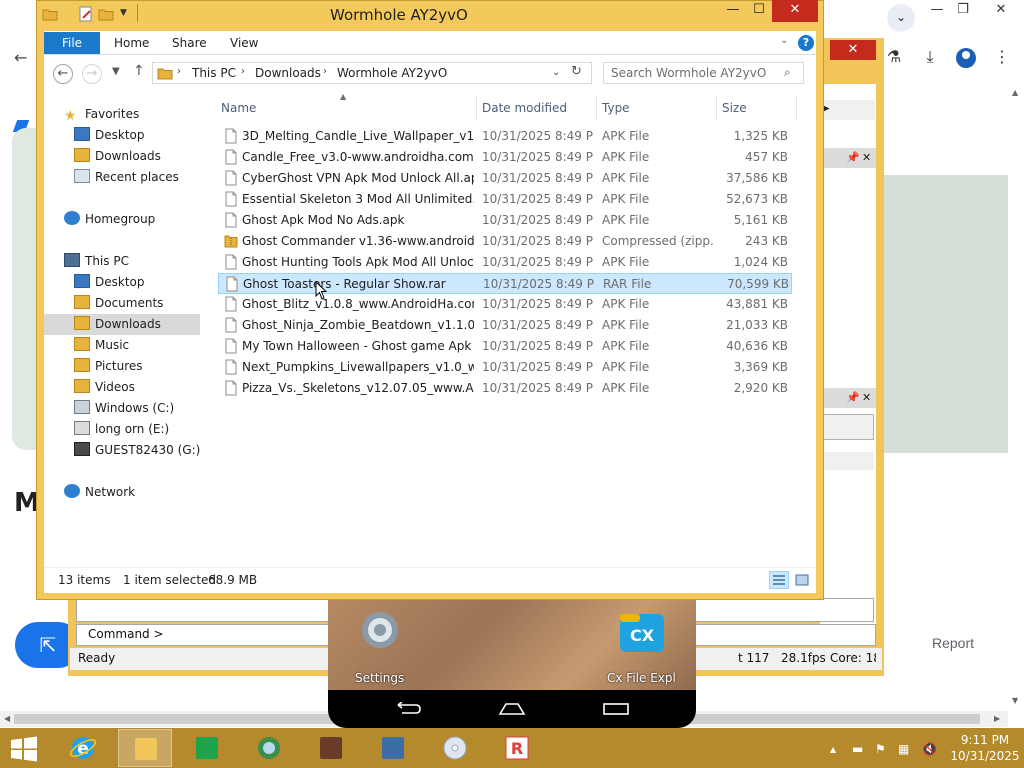  I want to click on page-vertical-scrollbar, so click(1016, 396).